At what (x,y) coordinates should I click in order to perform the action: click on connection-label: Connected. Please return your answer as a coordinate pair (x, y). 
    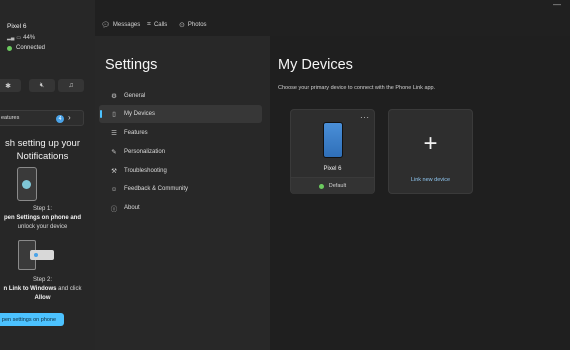
    Looking at the image, I should click on (31, 48).